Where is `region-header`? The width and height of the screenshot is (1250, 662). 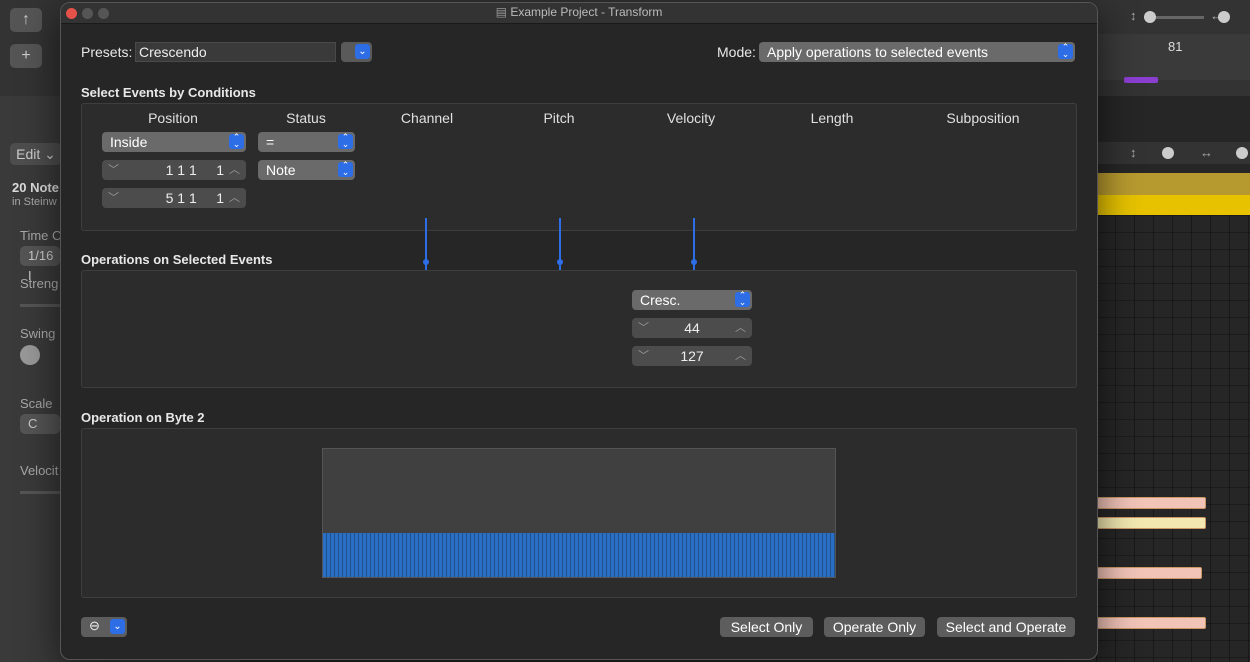 region-header is located at coordinates (1173, 184).